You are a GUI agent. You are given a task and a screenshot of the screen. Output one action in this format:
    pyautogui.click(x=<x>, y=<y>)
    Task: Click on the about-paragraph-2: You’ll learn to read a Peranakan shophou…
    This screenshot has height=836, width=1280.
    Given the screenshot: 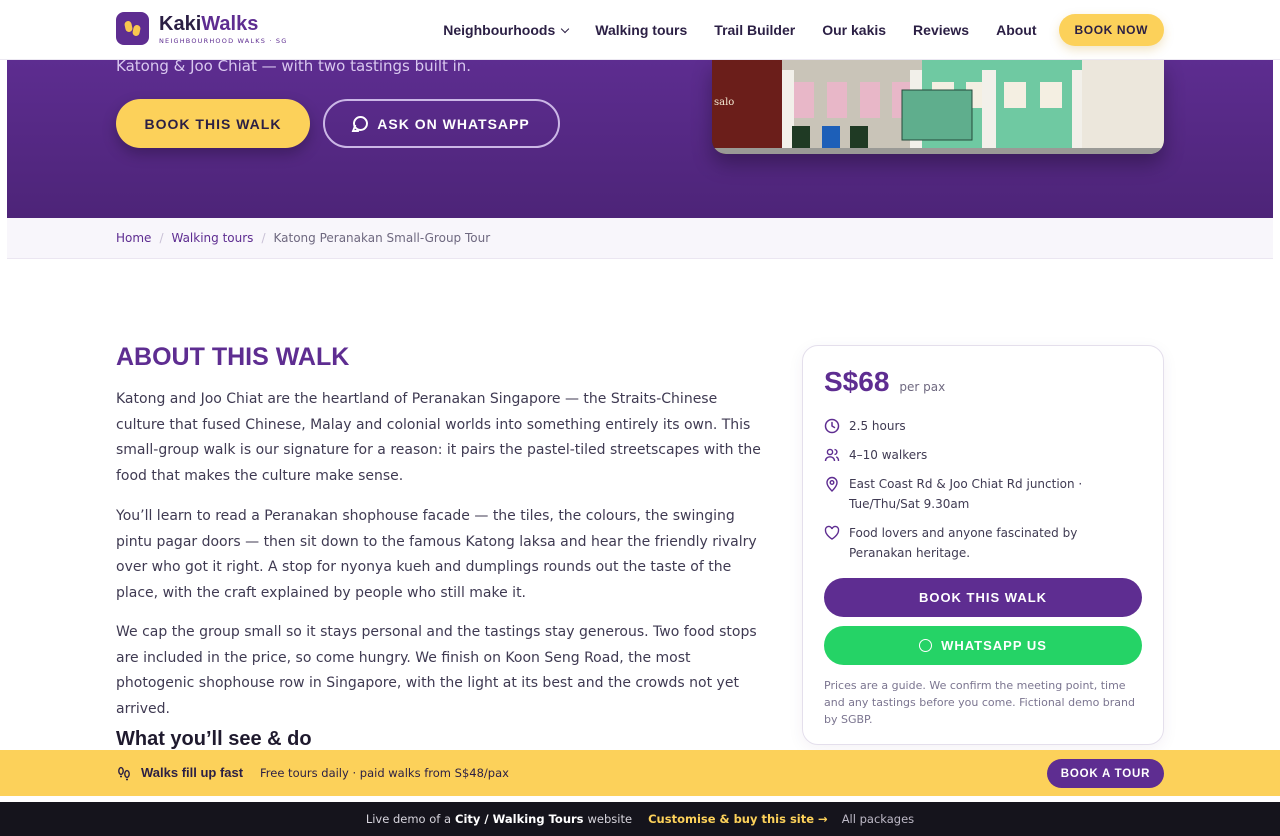 What is the action you would take?
    pyautogui.click(x=436, y=555)
    